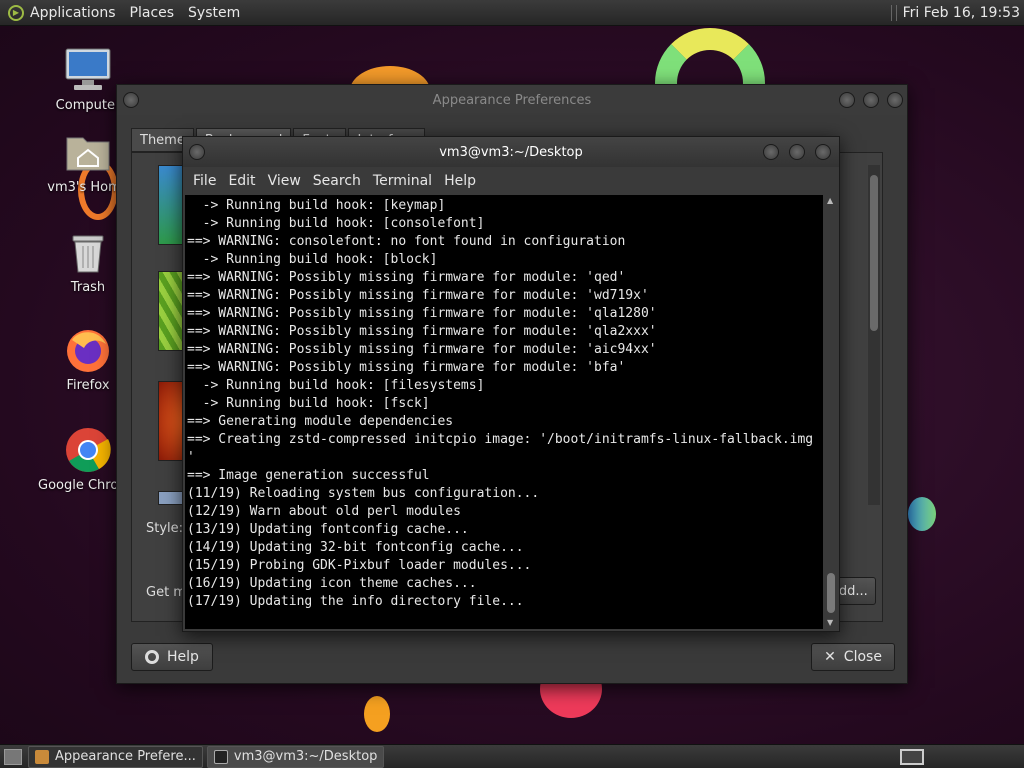 The height and width of the screenshot is (768, 1024). Describe the element at coordinates (214, 13) in the screenshot. I see `menu-system: System` at that location.